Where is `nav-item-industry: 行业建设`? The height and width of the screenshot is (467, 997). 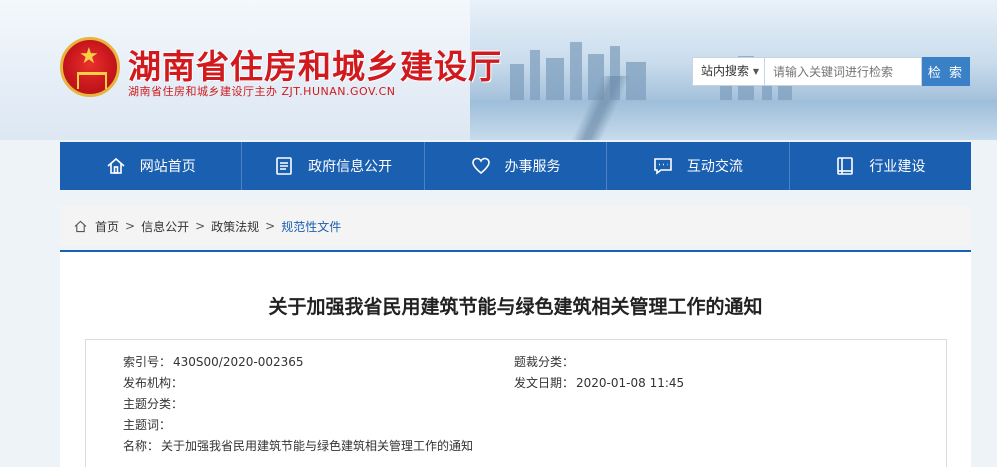 nav-item-industry: 行业建设 is located at coordinates (880, 166).